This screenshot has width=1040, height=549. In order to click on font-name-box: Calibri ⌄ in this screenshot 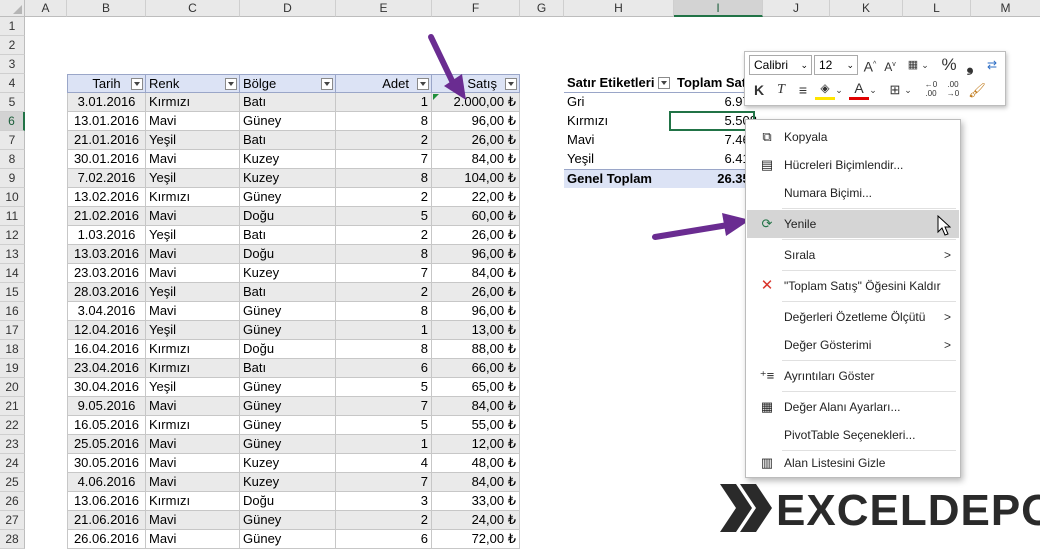, I will do `click(780, 65)`.